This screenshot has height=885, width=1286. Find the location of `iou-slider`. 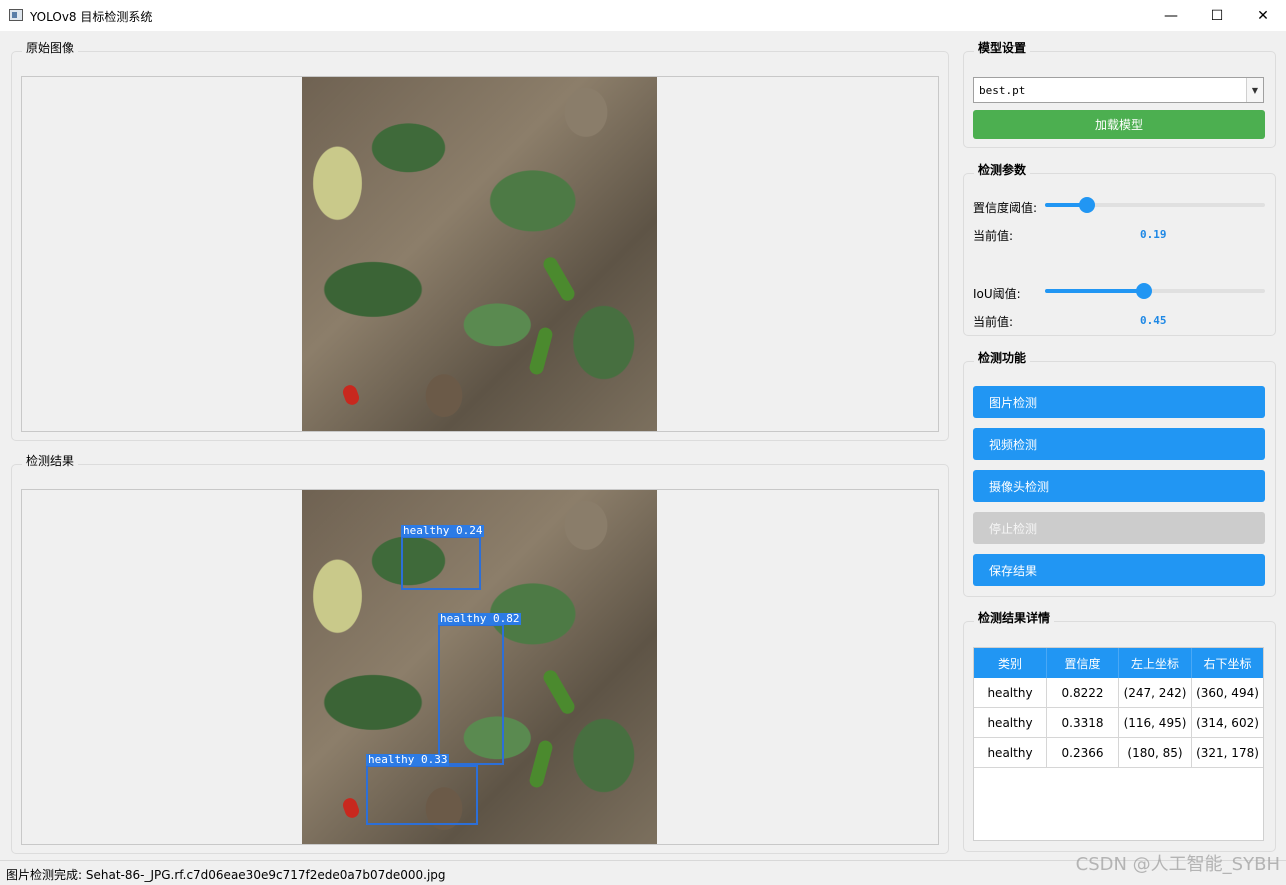

iou-slider is located at coordinates (1155, 291).